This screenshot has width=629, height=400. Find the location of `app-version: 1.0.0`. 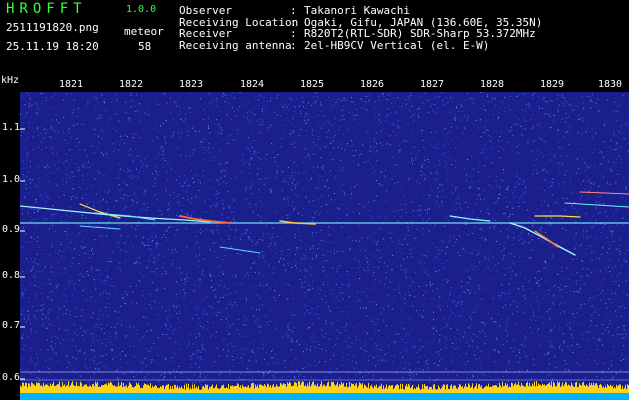

app-version: 1.0.0 is located at coordinates (141, 9).